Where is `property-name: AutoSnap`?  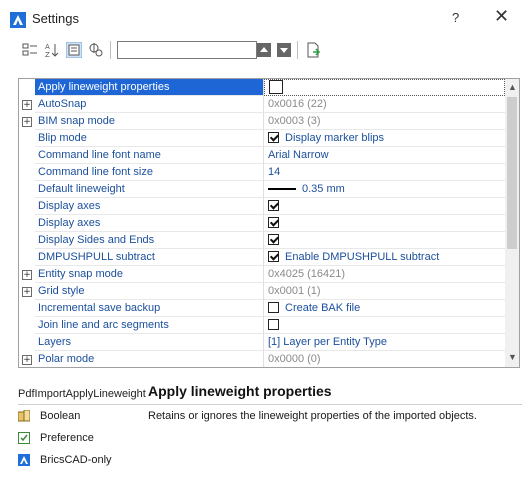
property-name: AutoSnap is located at coordinates (149, 104).